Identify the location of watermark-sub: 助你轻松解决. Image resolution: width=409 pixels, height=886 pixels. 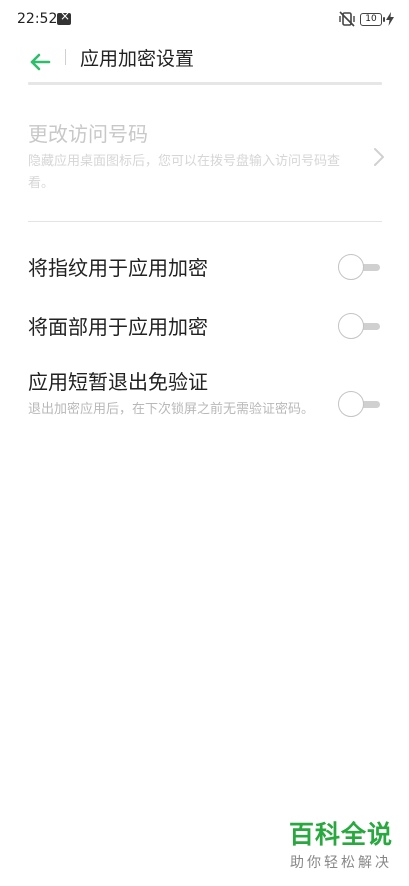
(340, 863).